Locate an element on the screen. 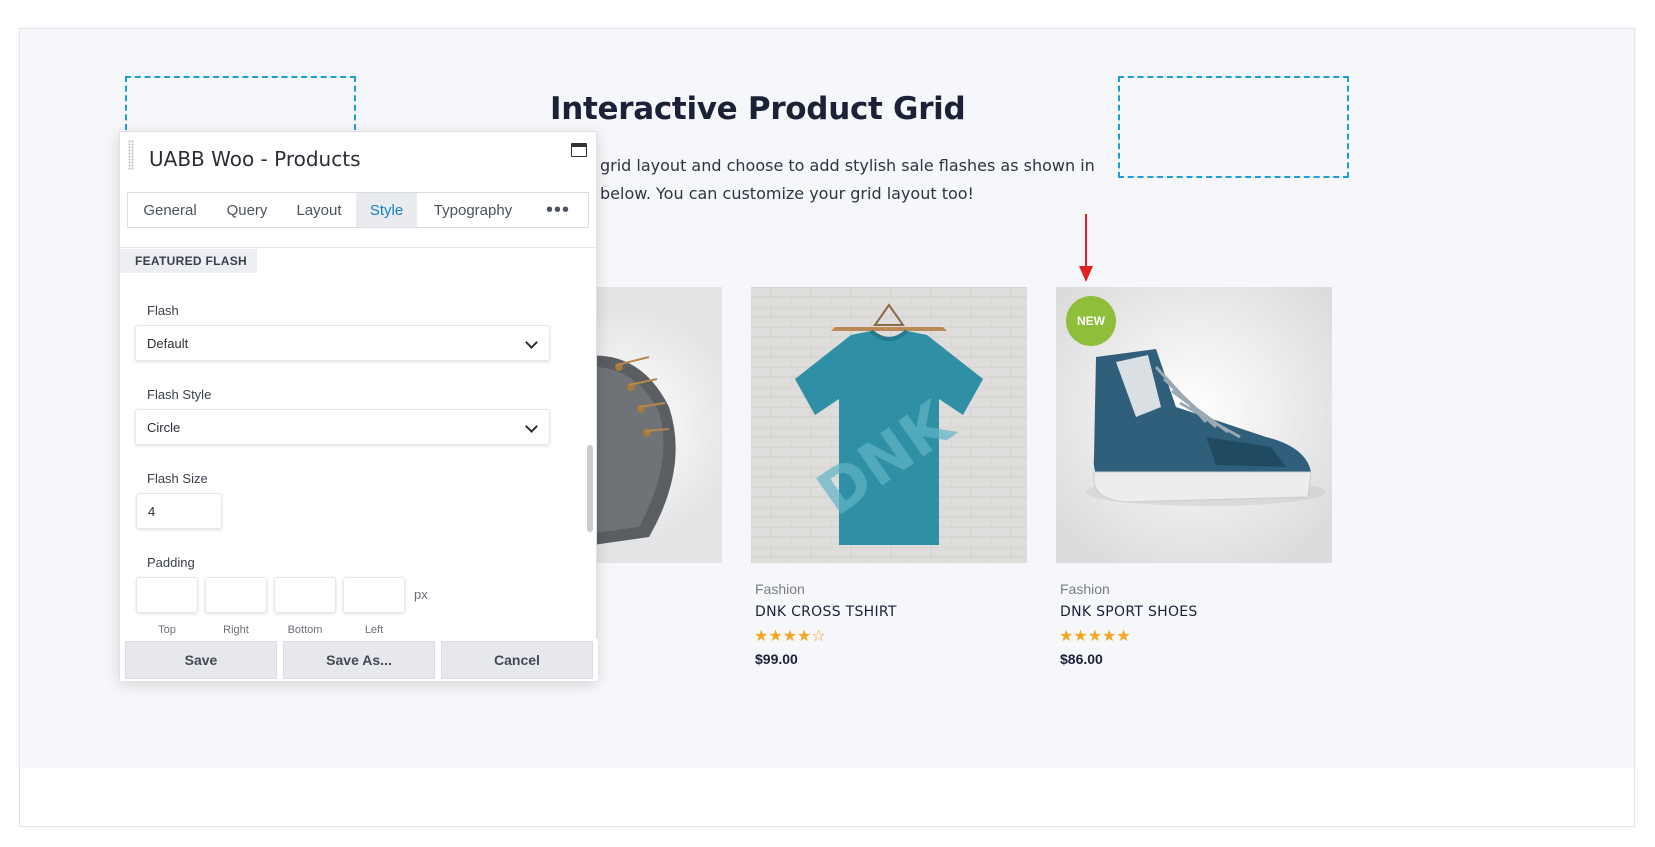  padding-top-label: Top is located at coordinates (167, 630).